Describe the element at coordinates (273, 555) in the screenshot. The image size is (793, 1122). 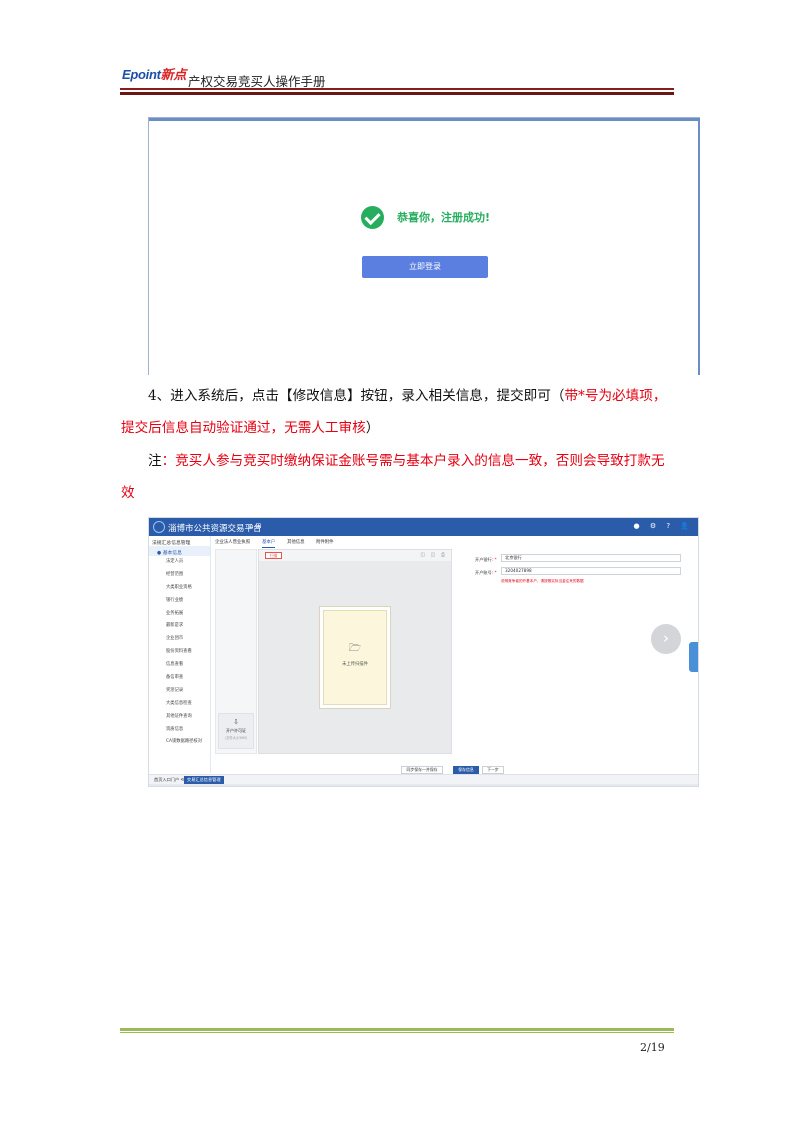
I see `scan-button: 扫描` at that location.